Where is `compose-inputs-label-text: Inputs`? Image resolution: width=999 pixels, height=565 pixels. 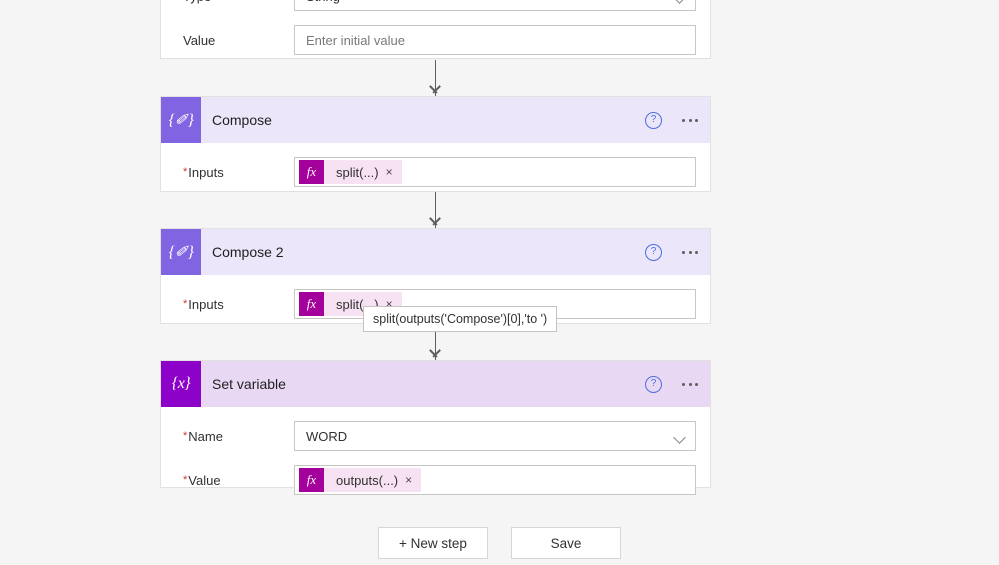
compose-inputs-label-text: Inputs is located at coordinates (206, 172).